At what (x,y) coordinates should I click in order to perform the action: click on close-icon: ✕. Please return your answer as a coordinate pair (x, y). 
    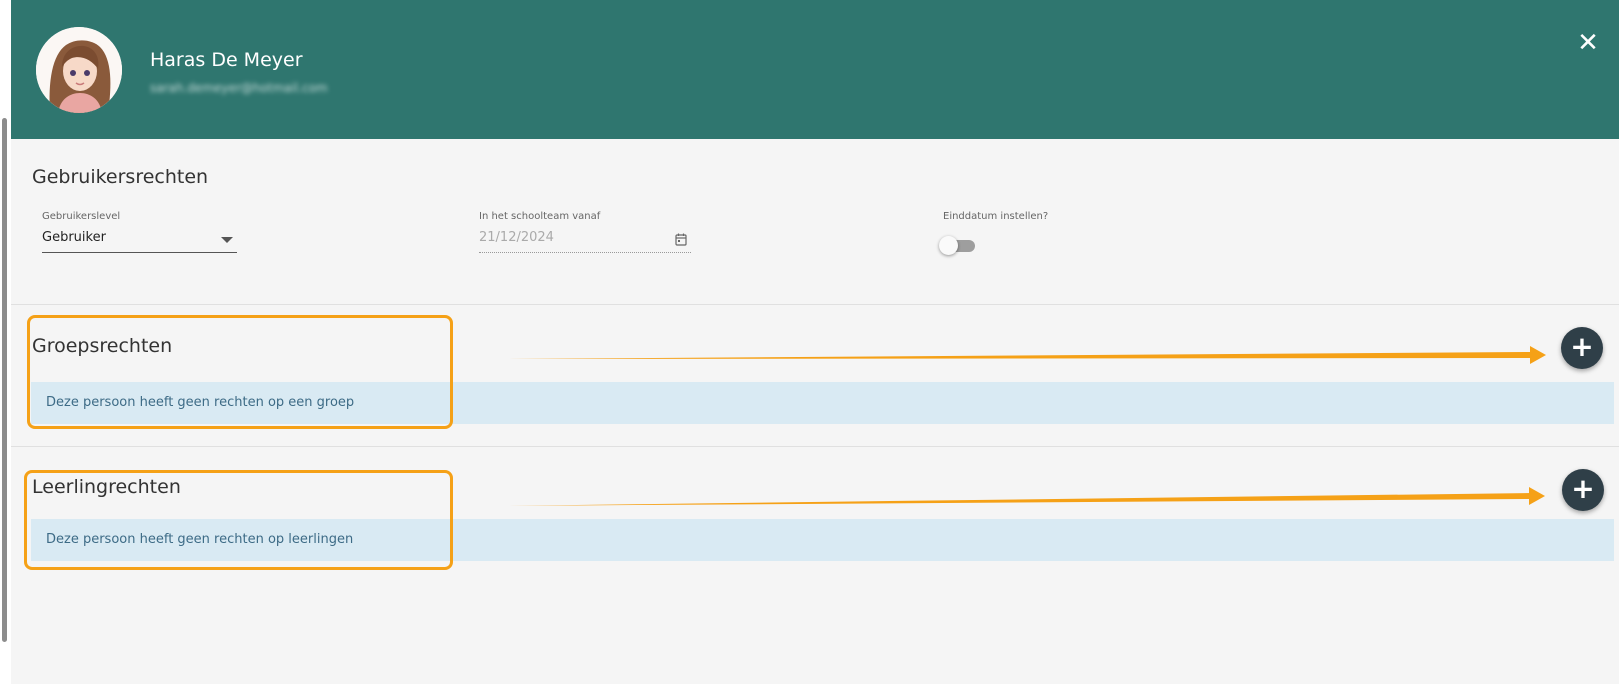
    Looking at the image, I should click on (1588, 43).